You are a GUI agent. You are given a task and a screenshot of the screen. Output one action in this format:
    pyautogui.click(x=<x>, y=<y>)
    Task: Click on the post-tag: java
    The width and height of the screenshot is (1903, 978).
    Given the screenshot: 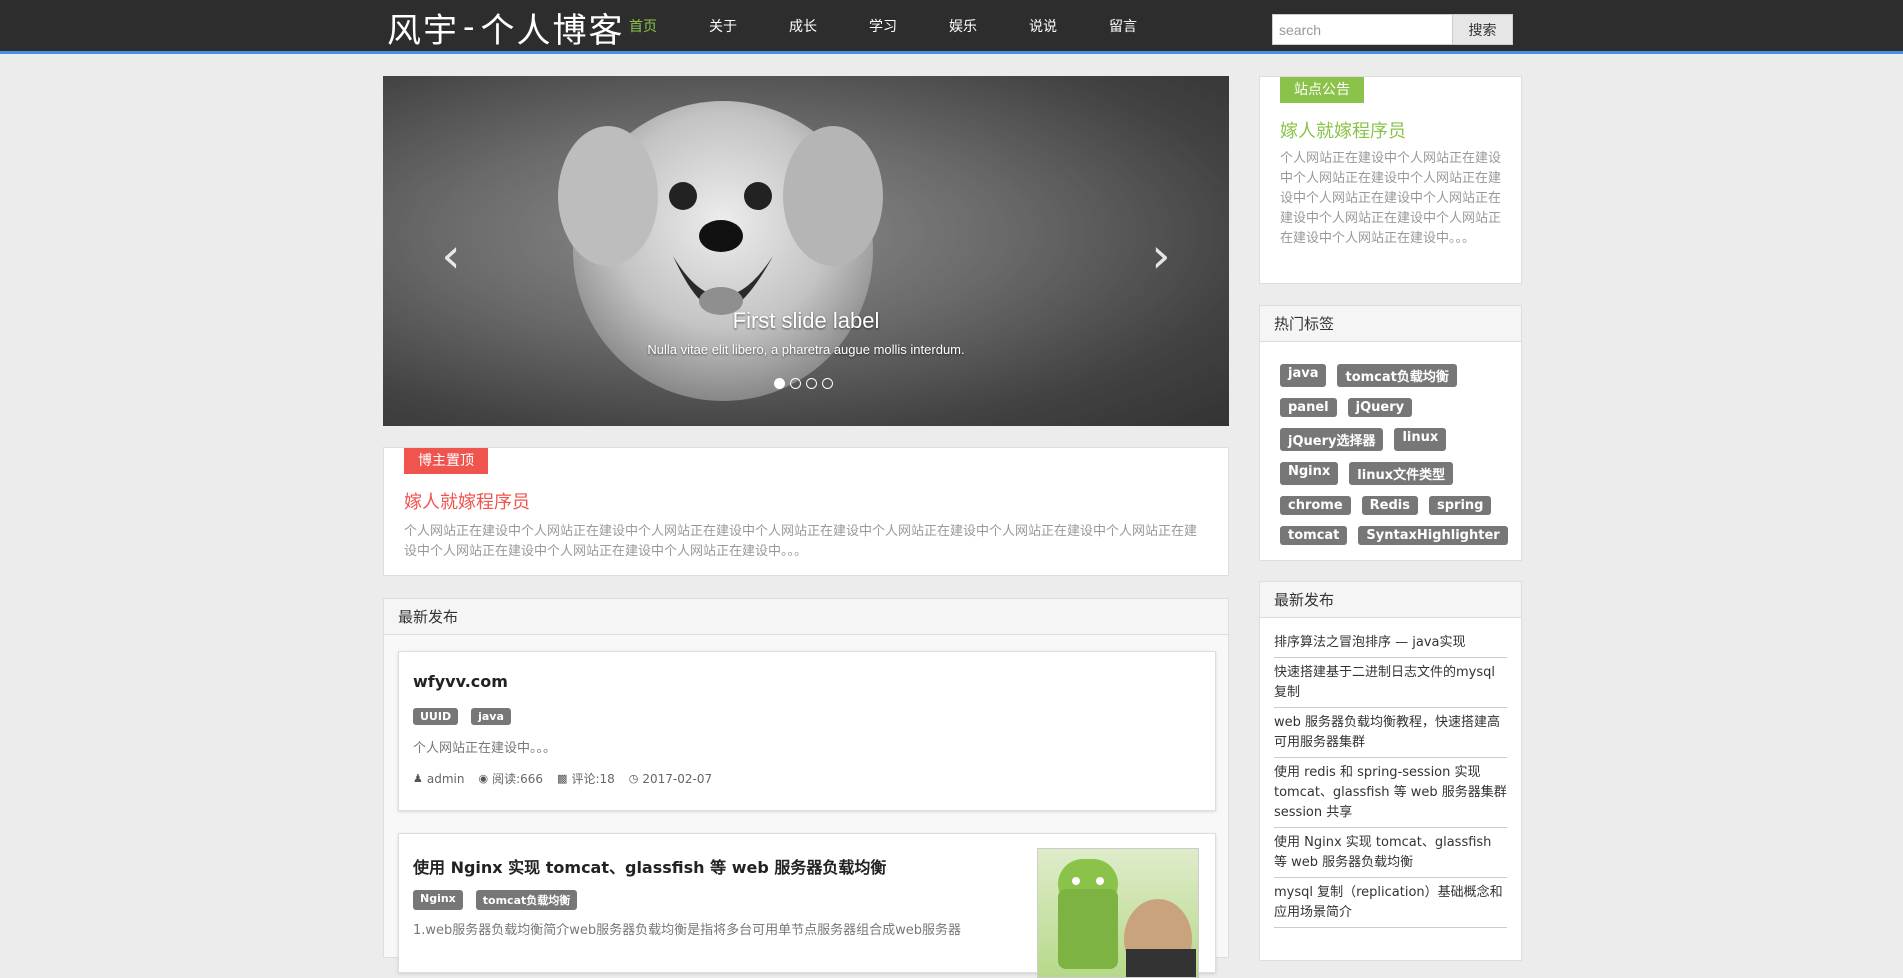 What is the action you would take?
    pyautogui.click(x=491, y=716)
    